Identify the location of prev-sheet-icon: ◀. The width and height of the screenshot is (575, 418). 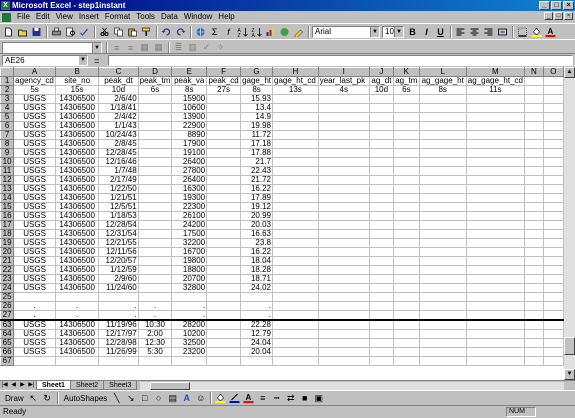
(13, 385).